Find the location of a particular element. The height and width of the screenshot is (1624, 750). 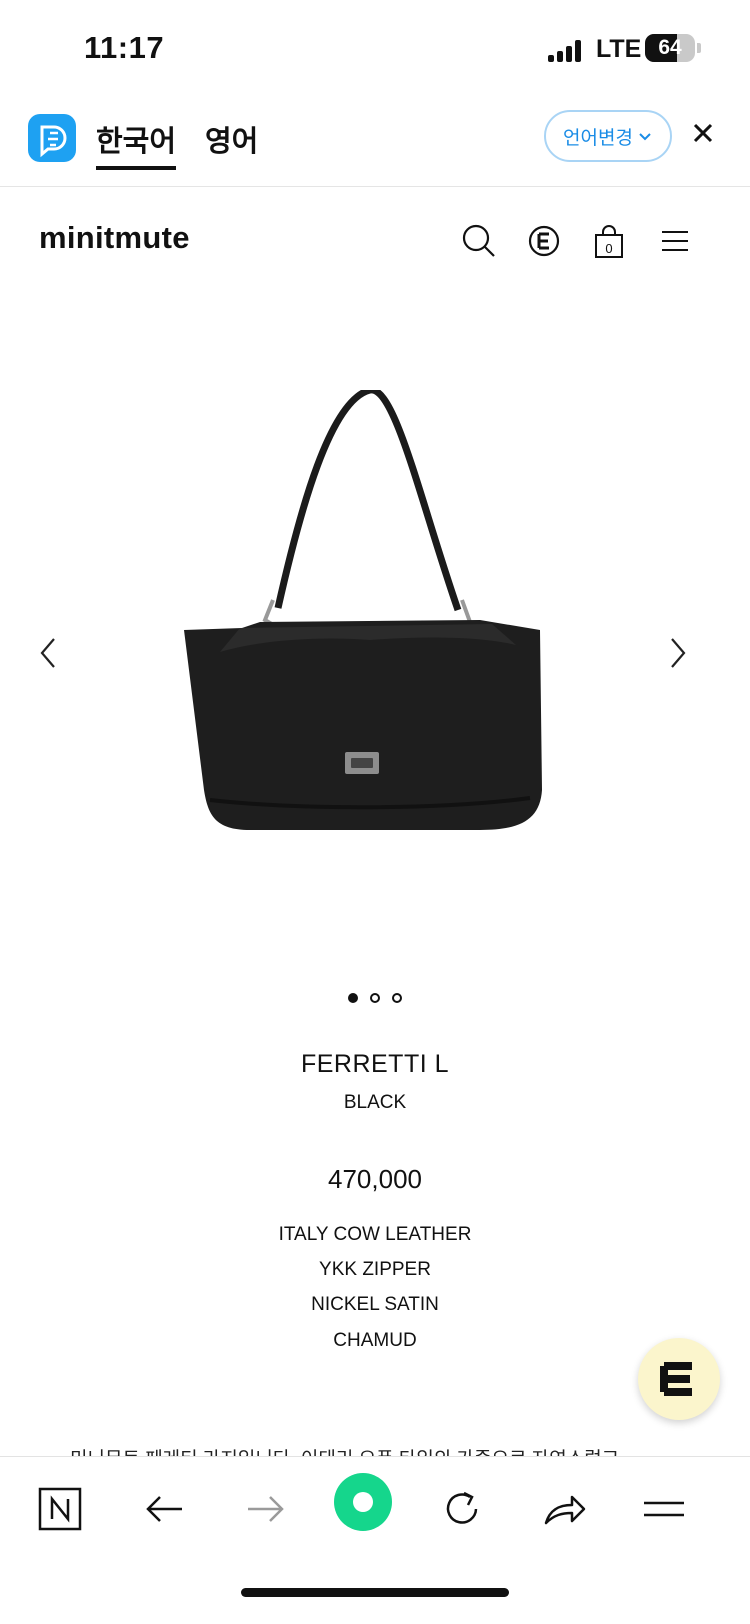

reload-icon is located at coordinates (465, 1512).